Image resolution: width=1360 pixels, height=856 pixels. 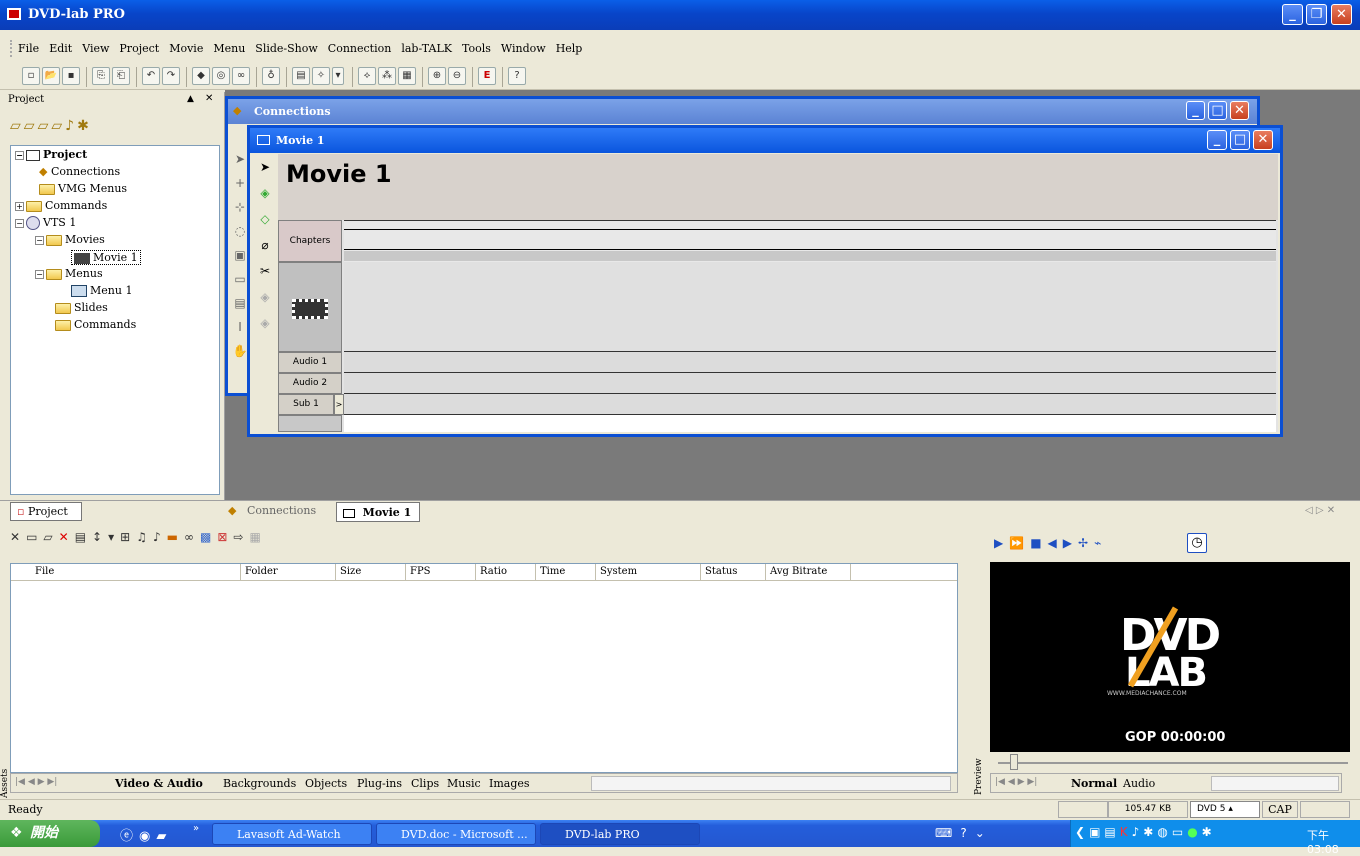 What do you see at coordinates (95, 48) in the screenshot?
I see `menu-view: View` at bounding box center [95, 48].